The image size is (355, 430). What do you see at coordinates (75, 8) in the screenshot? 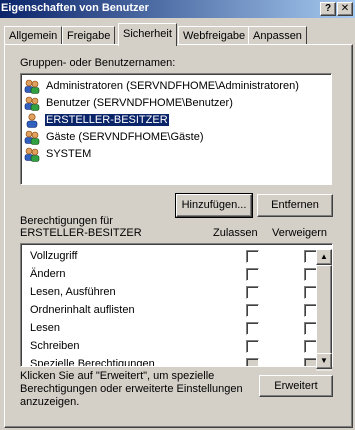
I see `window-title: Eigenschaften von Benutzer` at bounding box center [75, 8].